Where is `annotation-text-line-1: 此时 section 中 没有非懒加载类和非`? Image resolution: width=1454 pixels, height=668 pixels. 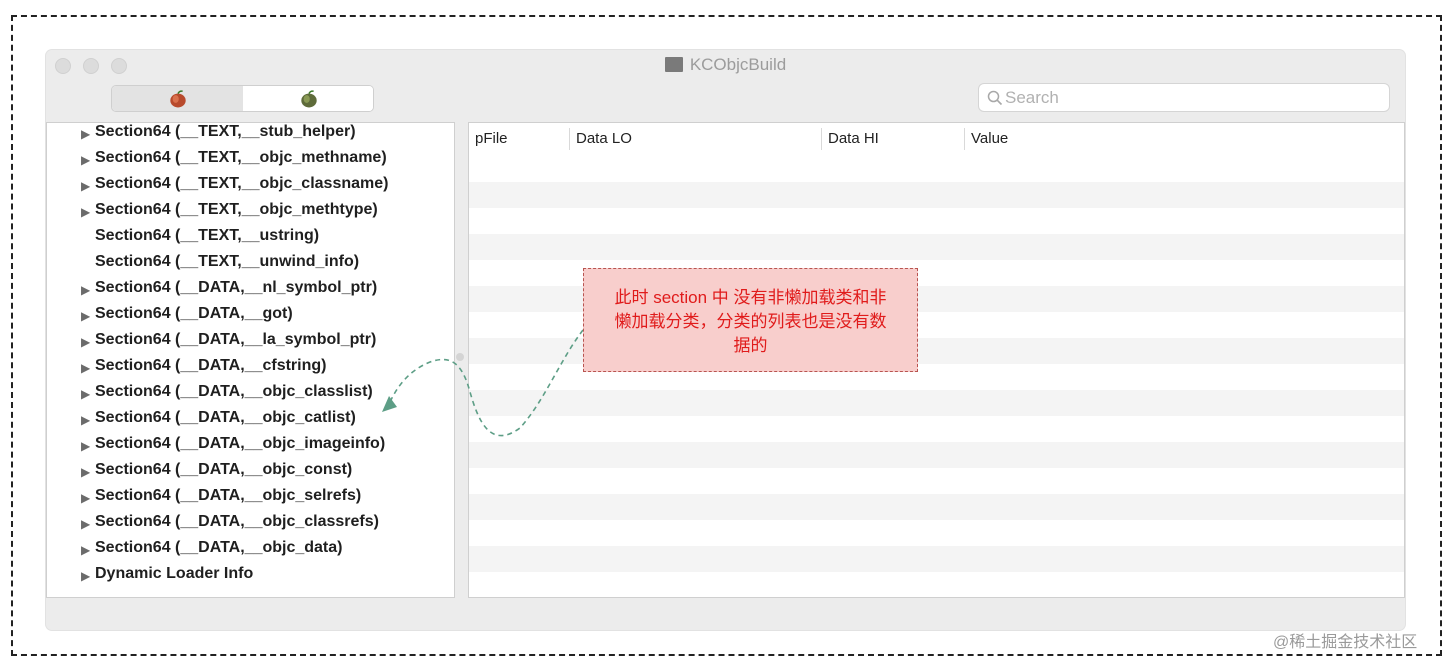
annotation-text-line-1: 此时 section 中 没有非懒加载类和非 is located at coordinates (750, 297).